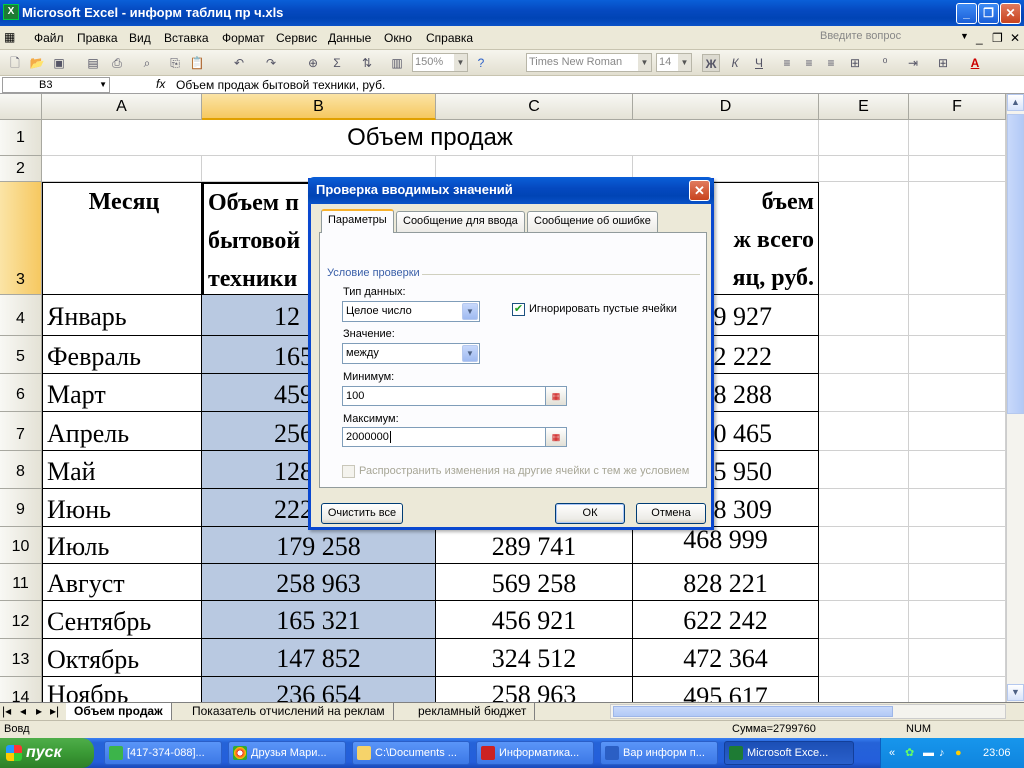  I want to click on cell-f13, so click(957, 658).